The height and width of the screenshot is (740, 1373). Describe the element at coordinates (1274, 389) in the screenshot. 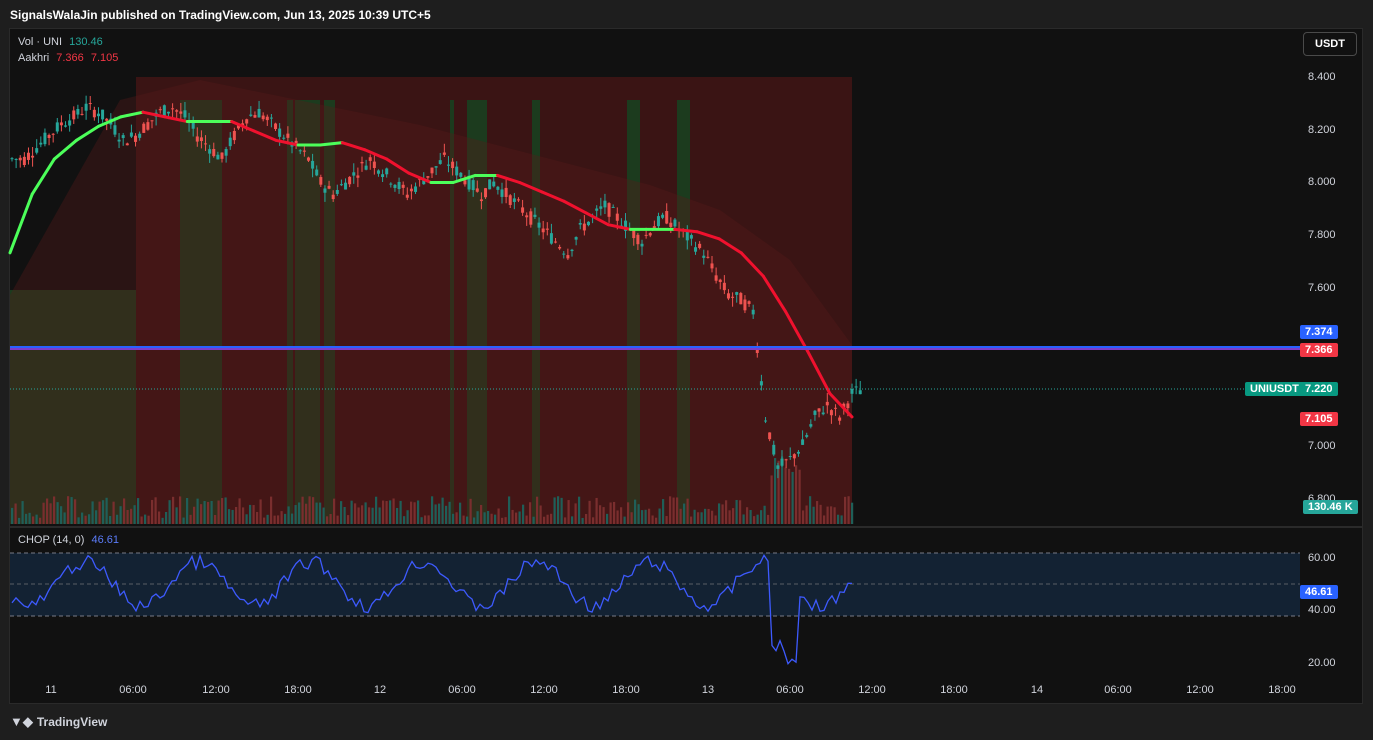

I see `symbol-tag: UNIUSDT` at that location.